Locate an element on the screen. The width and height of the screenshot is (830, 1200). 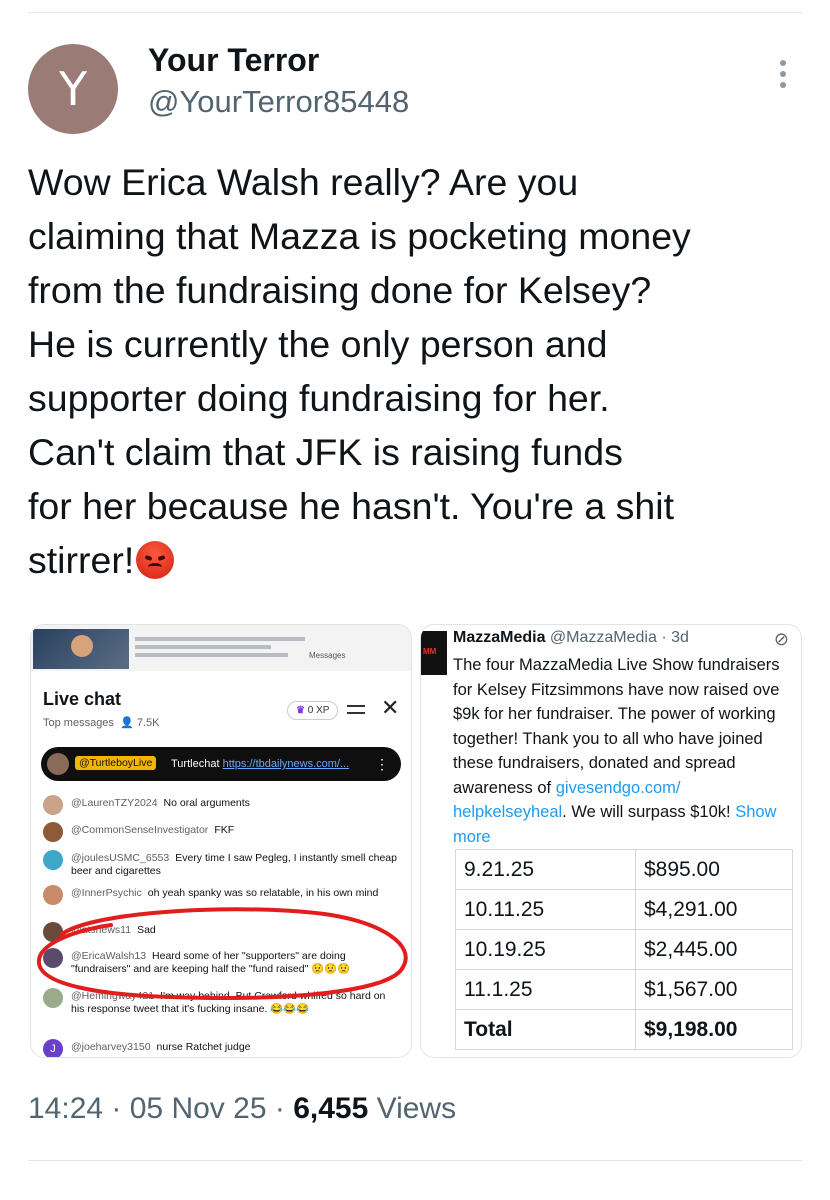
date-cell: 10.11.25 is located at coordinates (545, 909).